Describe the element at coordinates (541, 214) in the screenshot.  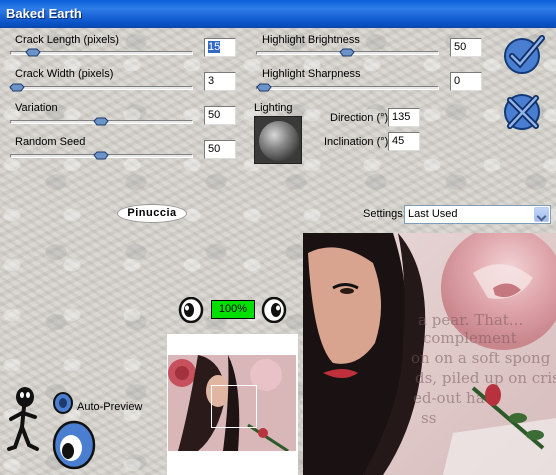
I see `chevron-down-icon` at that location.